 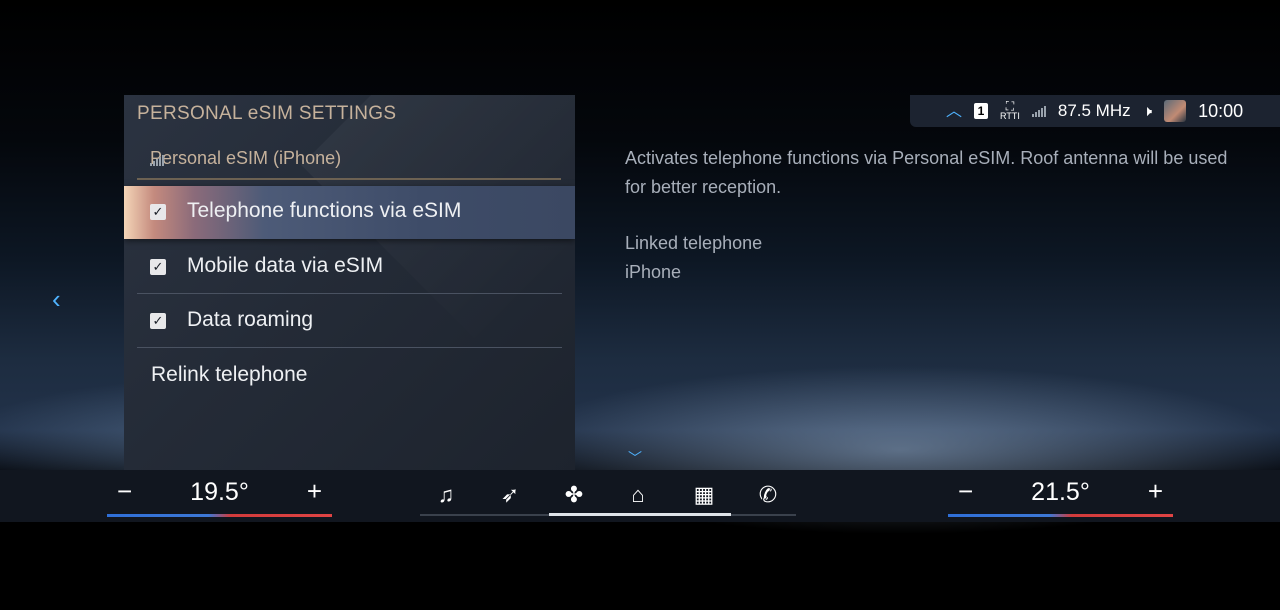 What do you see at coordinates (158, 267) in the screenshot?
I see `checkbox-mobile-data: ✓` at bounding box center [158, 267].